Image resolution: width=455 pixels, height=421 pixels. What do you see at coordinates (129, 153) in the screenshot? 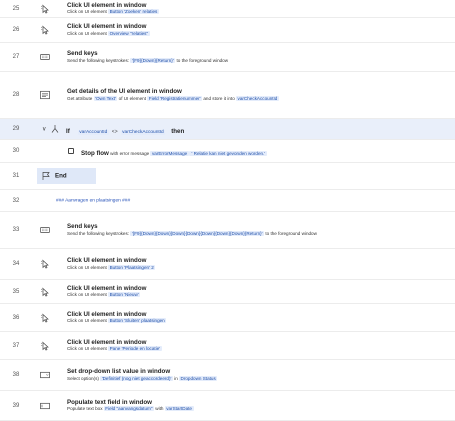
I see `description-text: with error message` at bounding box center [129, 153].